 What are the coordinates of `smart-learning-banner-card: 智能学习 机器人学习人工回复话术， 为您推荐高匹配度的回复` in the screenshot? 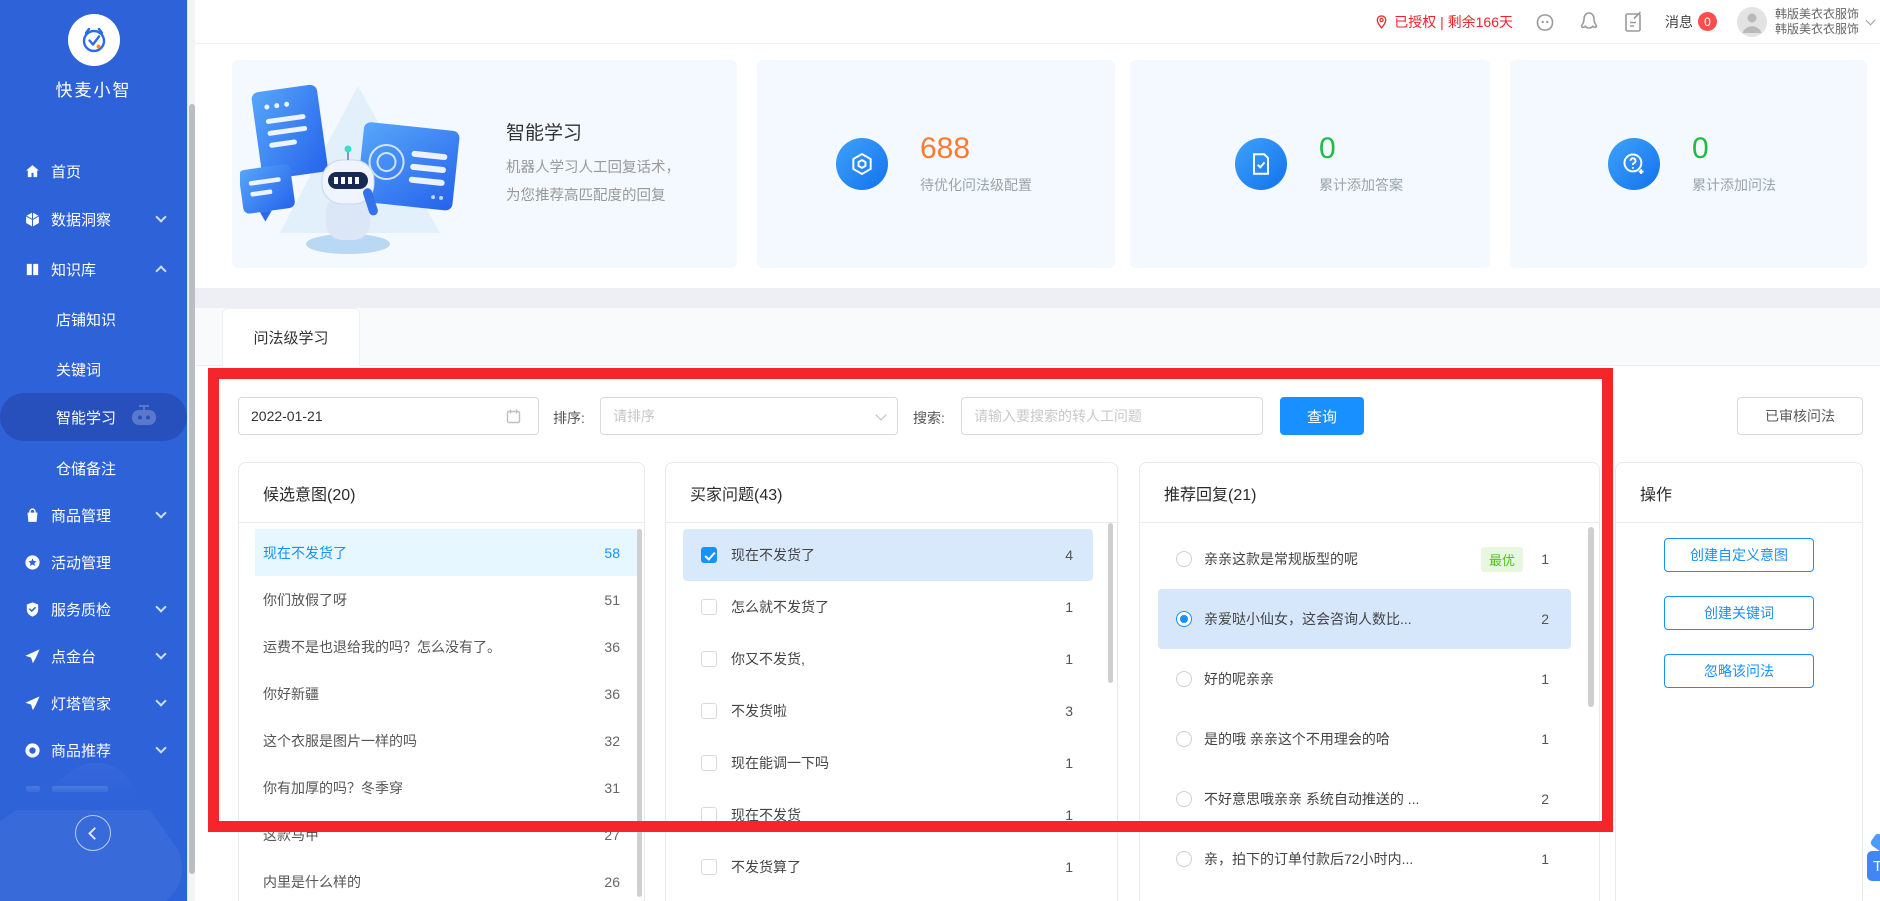 It's located at (484, 164).